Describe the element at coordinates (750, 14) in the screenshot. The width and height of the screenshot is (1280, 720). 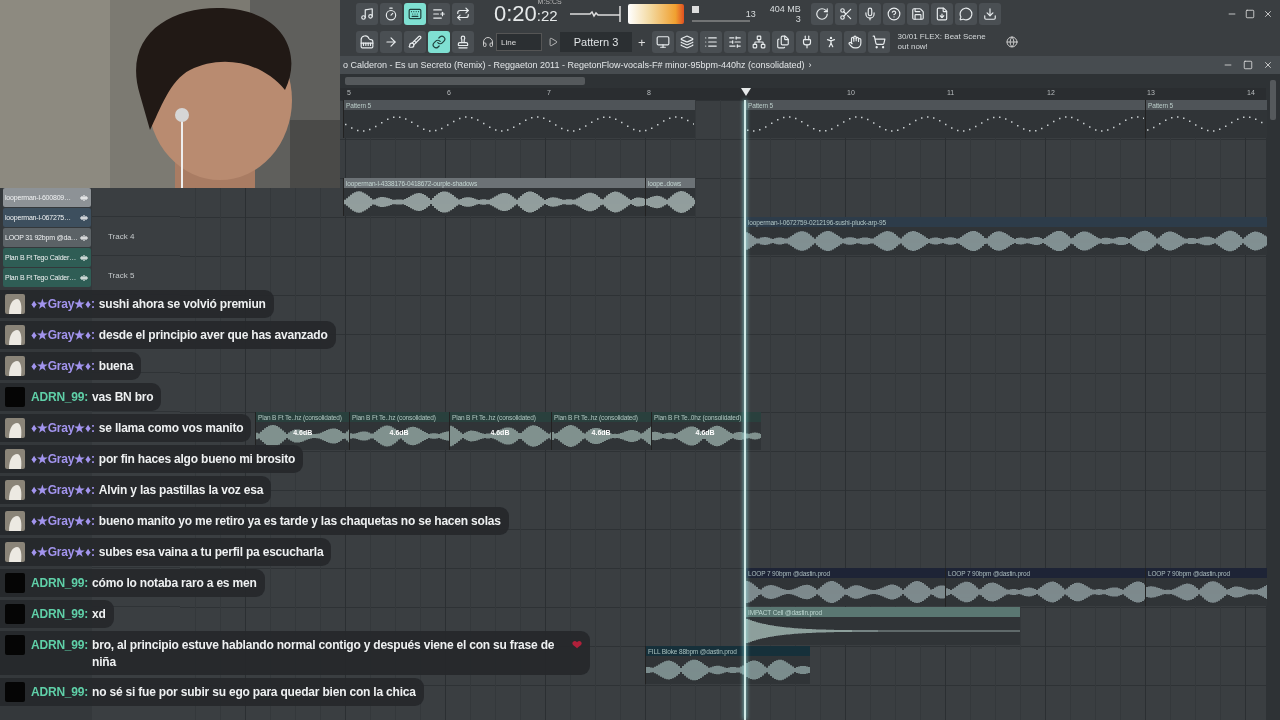
I see `cpu-reading: 13` at that location.